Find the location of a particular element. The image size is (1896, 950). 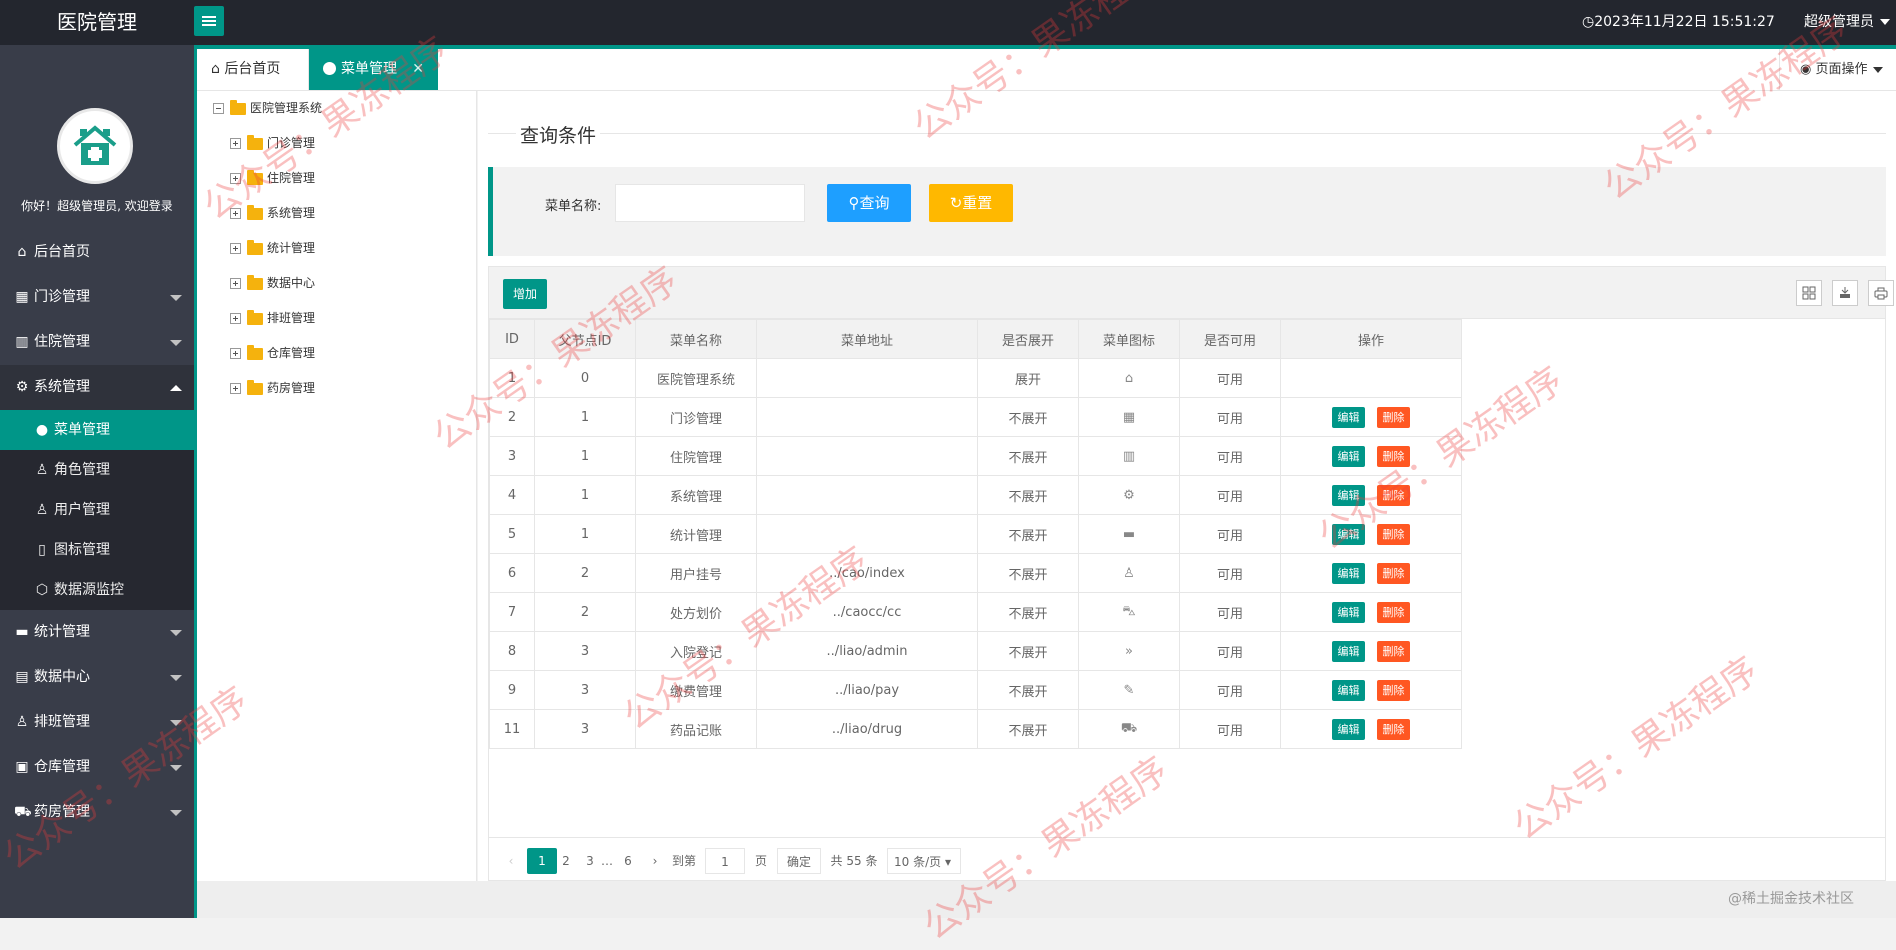

search-button: ⚲查询 is located at coordinates (869, 203).